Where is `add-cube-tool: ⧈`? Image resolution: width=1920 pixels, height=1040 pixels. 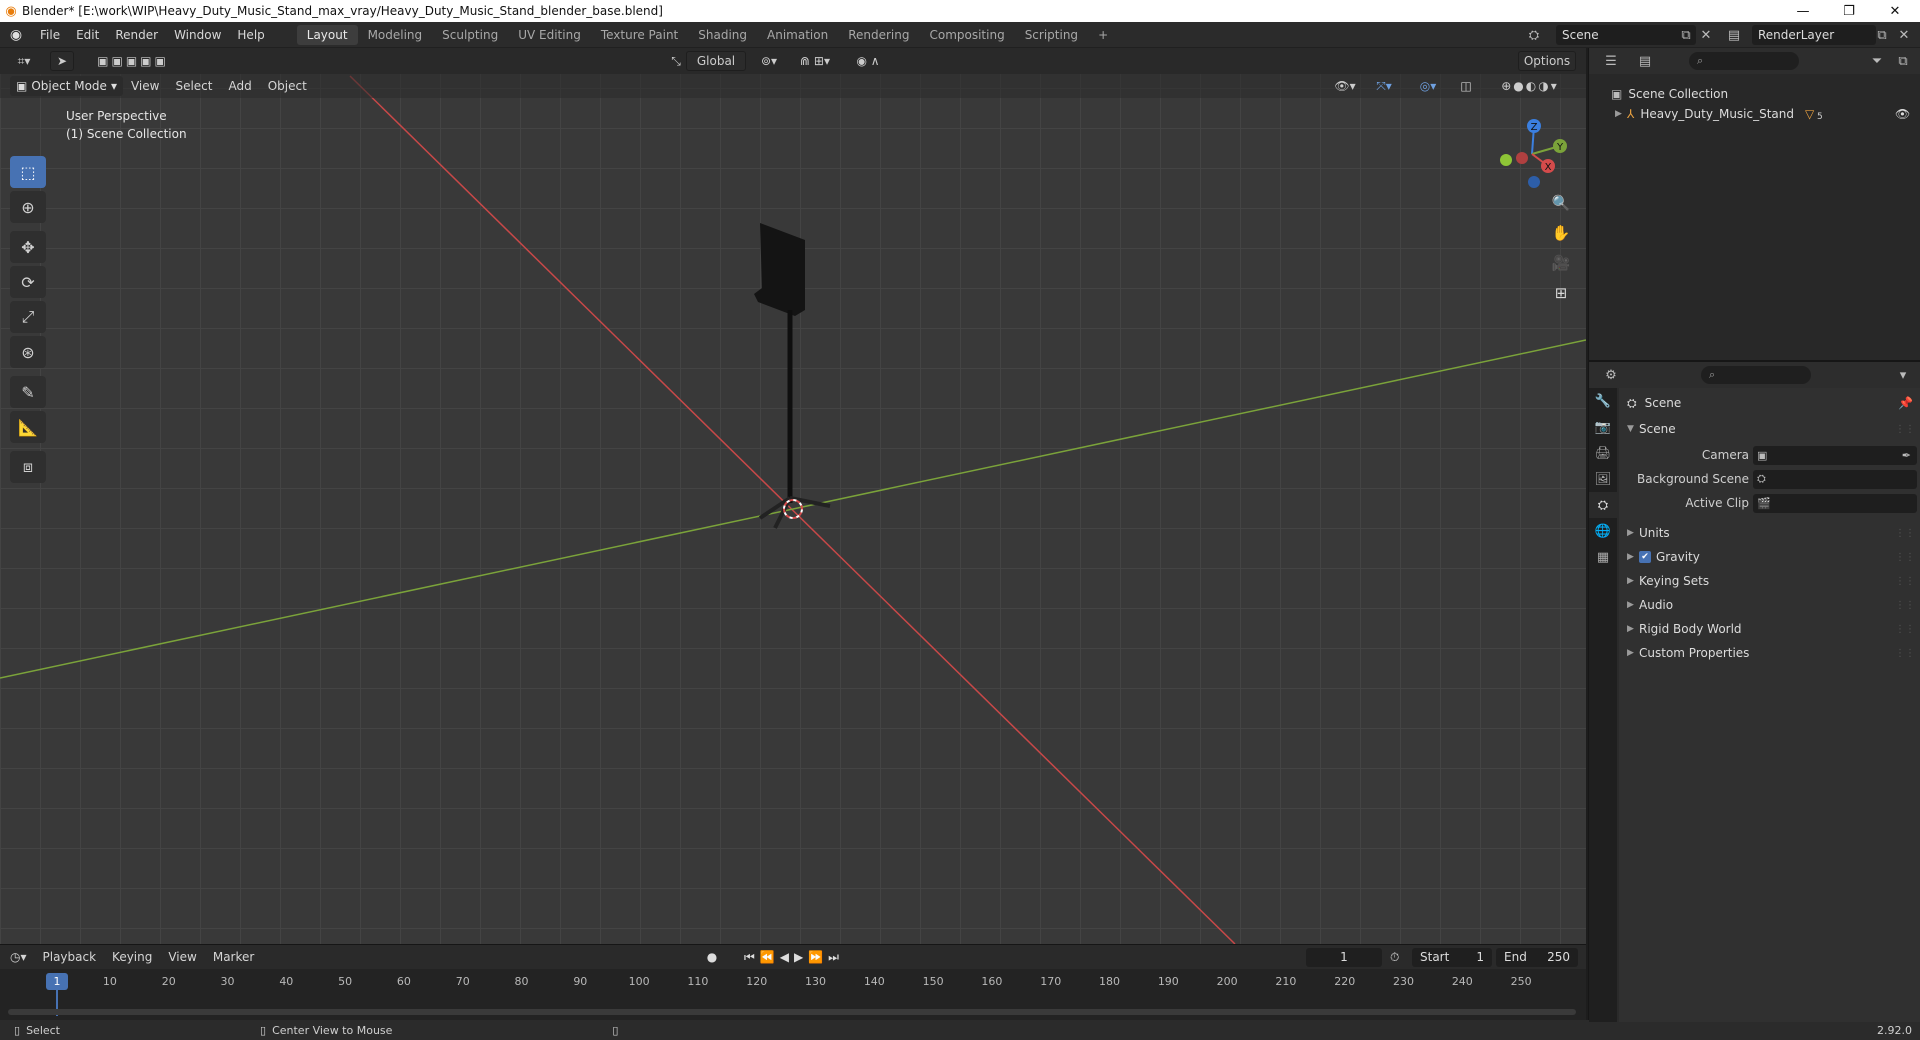
add-cube-tool: ⧈ is located at coordinates (28, 467).